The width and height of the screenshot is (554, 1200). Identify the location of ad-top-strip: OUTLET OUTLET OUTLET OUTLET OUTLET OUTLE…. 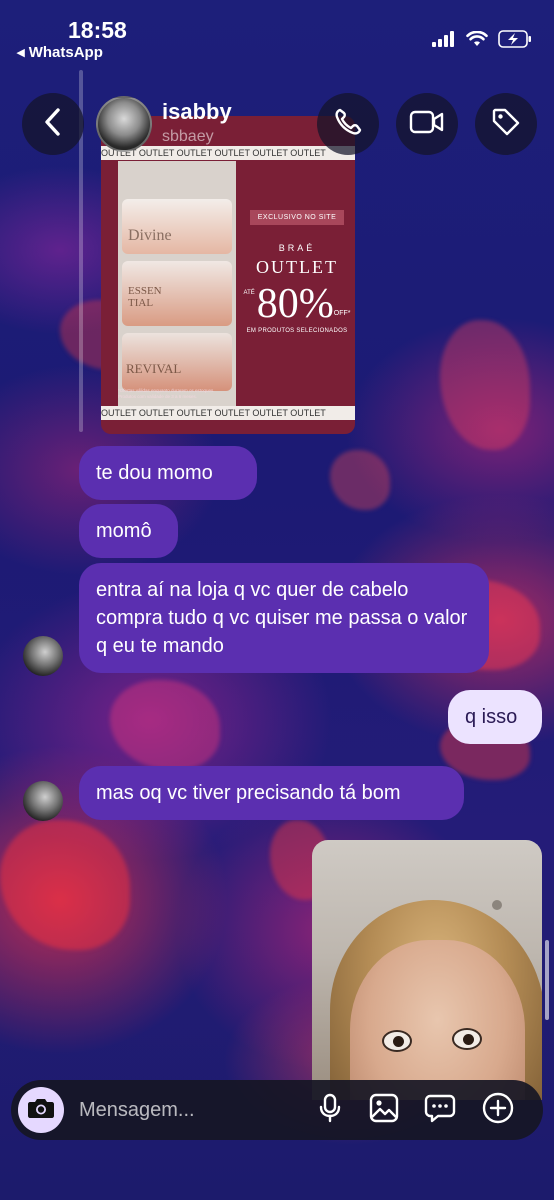
(228, 153).